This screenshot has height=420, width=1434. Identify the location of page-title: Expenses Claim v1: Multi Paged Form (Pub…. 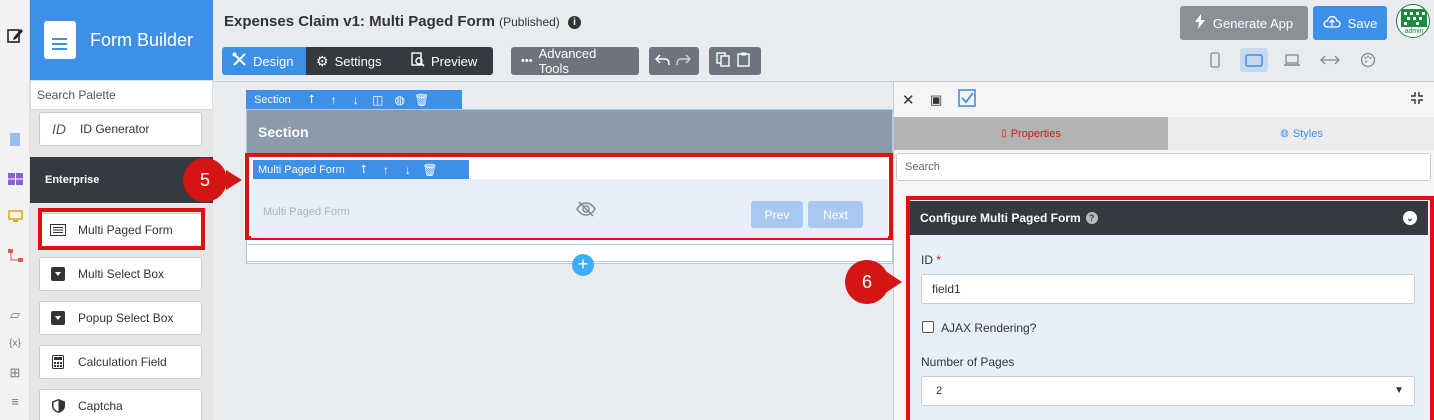
(402, 21).